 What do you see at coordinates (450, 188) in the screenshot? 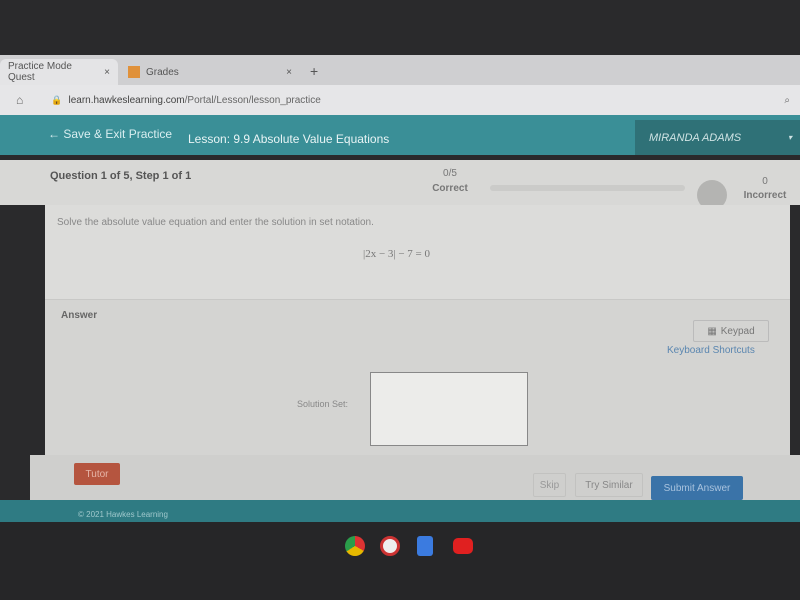
I see `correct-label: Correct` at bounding box center [450, 188].